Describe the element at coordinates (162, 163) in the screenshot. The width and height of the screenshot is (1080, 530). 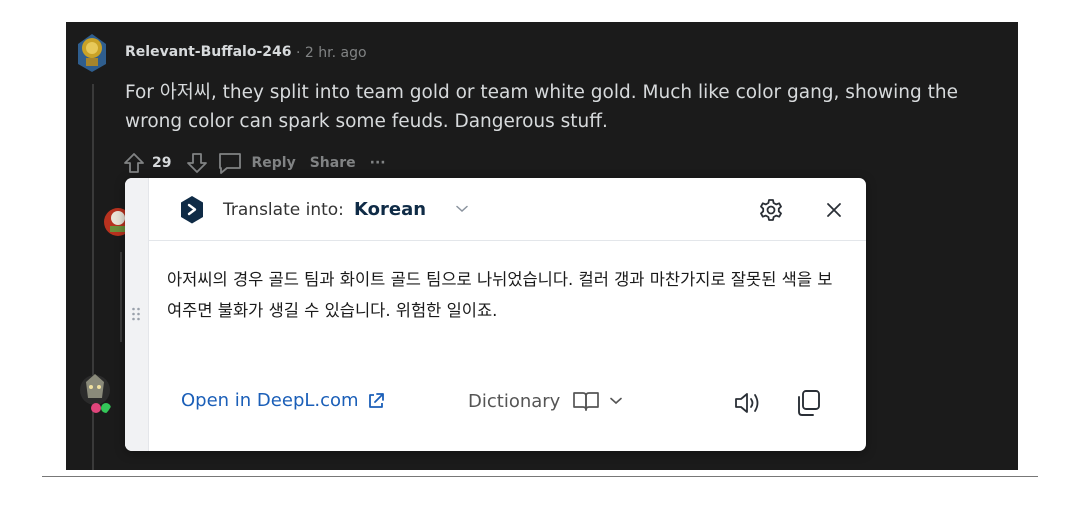
I see `vote-count: 29` at that location.